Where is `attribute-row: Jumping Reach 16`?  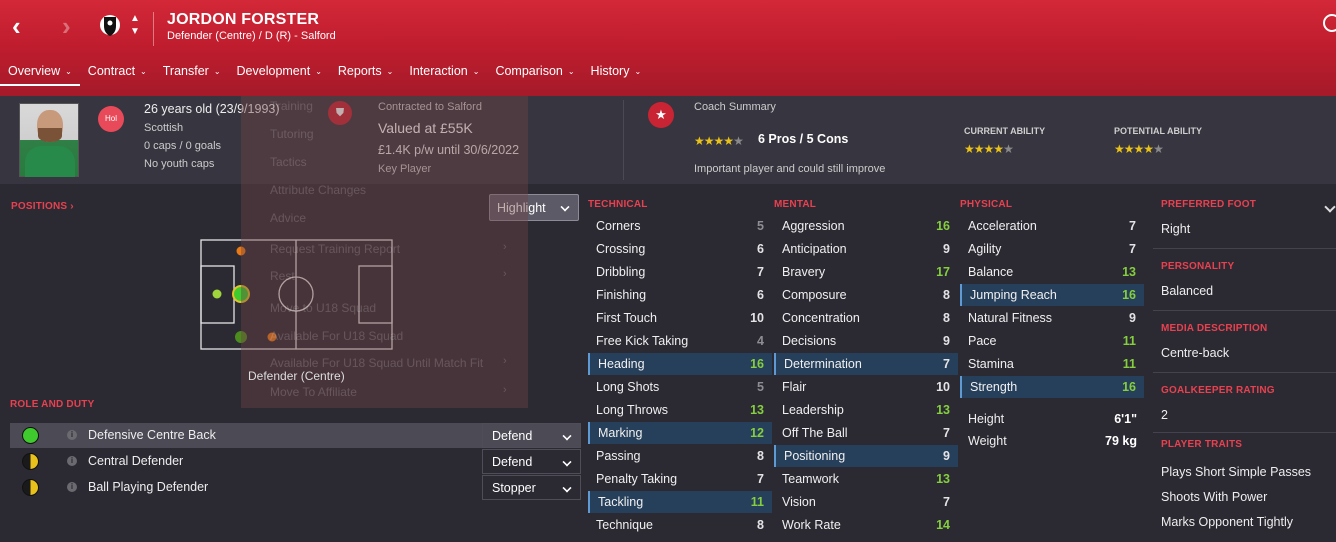
attribute-row: Jumping Reach 16 is located at coordinates (1052, 295).